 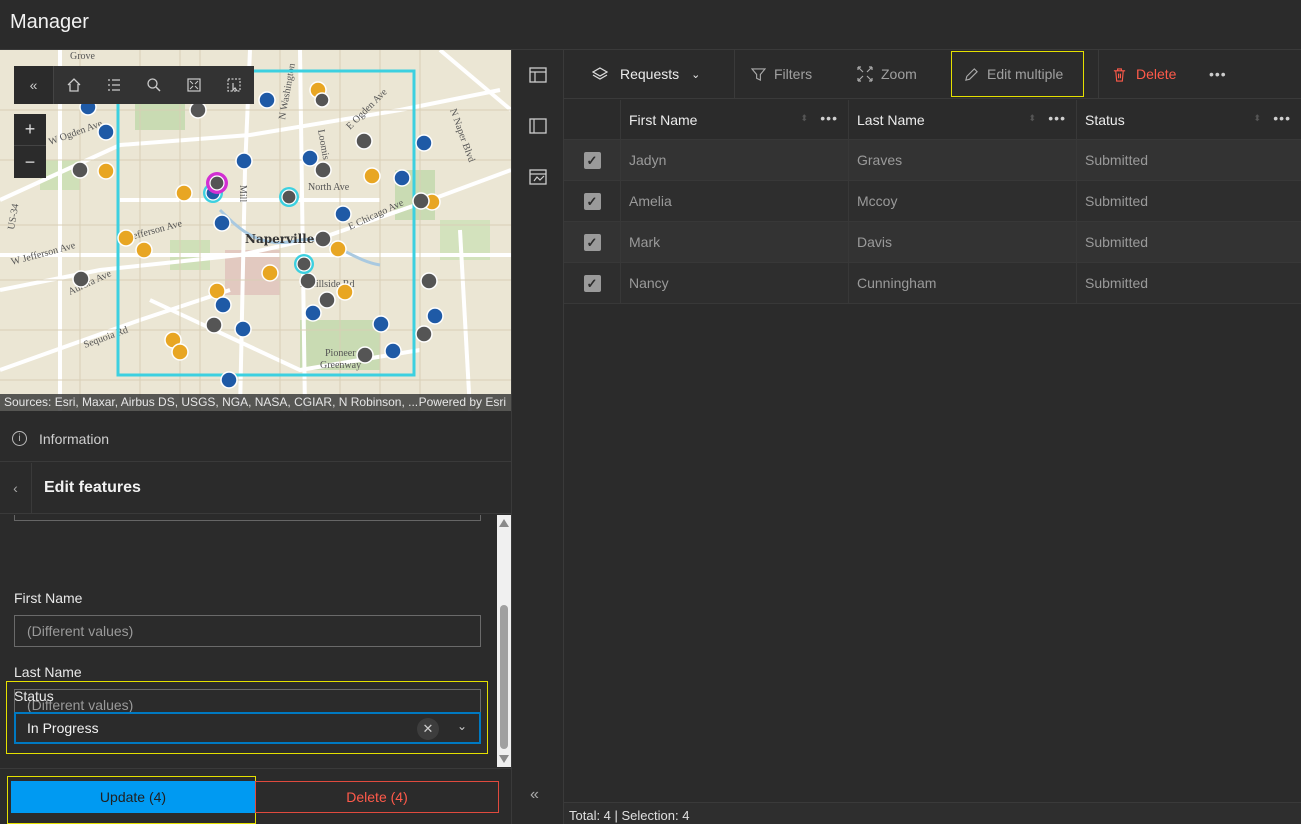 I want to click on scroll-up-icon, so click(x=504, y=523).